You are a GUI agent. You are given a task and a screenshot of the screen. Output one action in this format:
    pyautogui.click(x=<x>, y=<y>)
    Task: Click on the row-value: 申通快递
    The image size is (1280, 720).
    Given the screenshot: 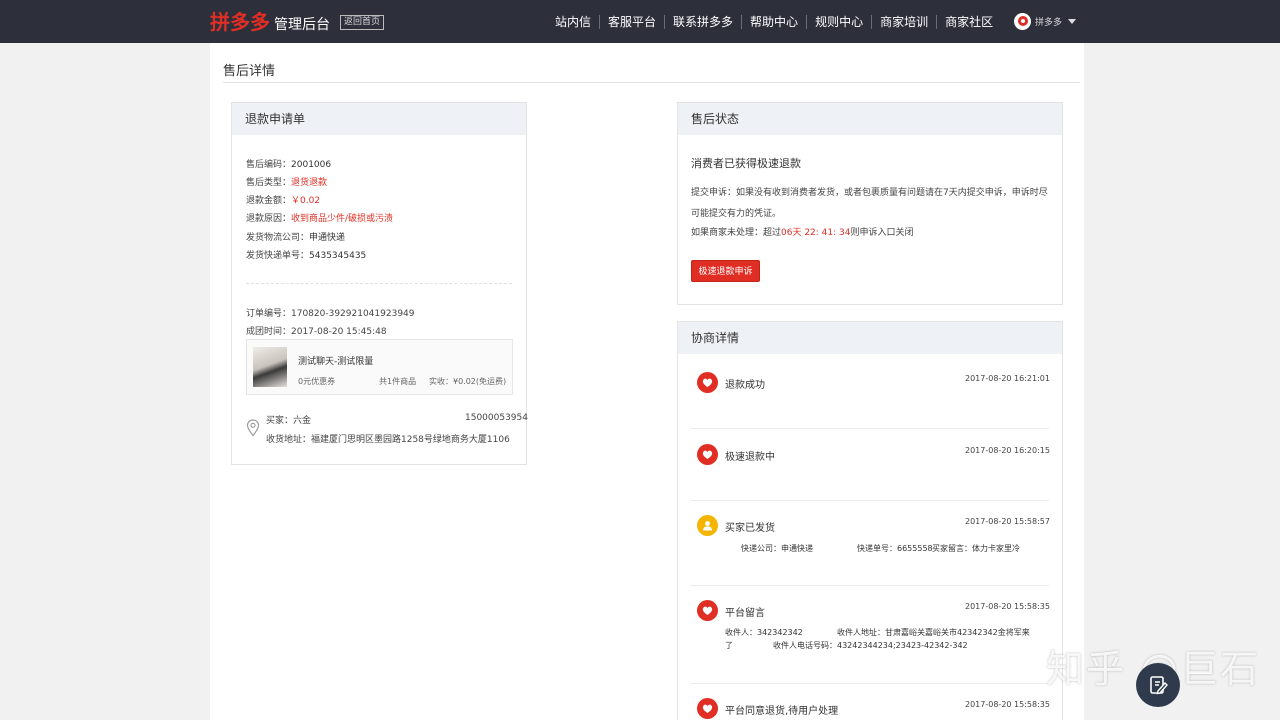 What is the action you would take?
    pyautogui.click(x=327, y=238)
    